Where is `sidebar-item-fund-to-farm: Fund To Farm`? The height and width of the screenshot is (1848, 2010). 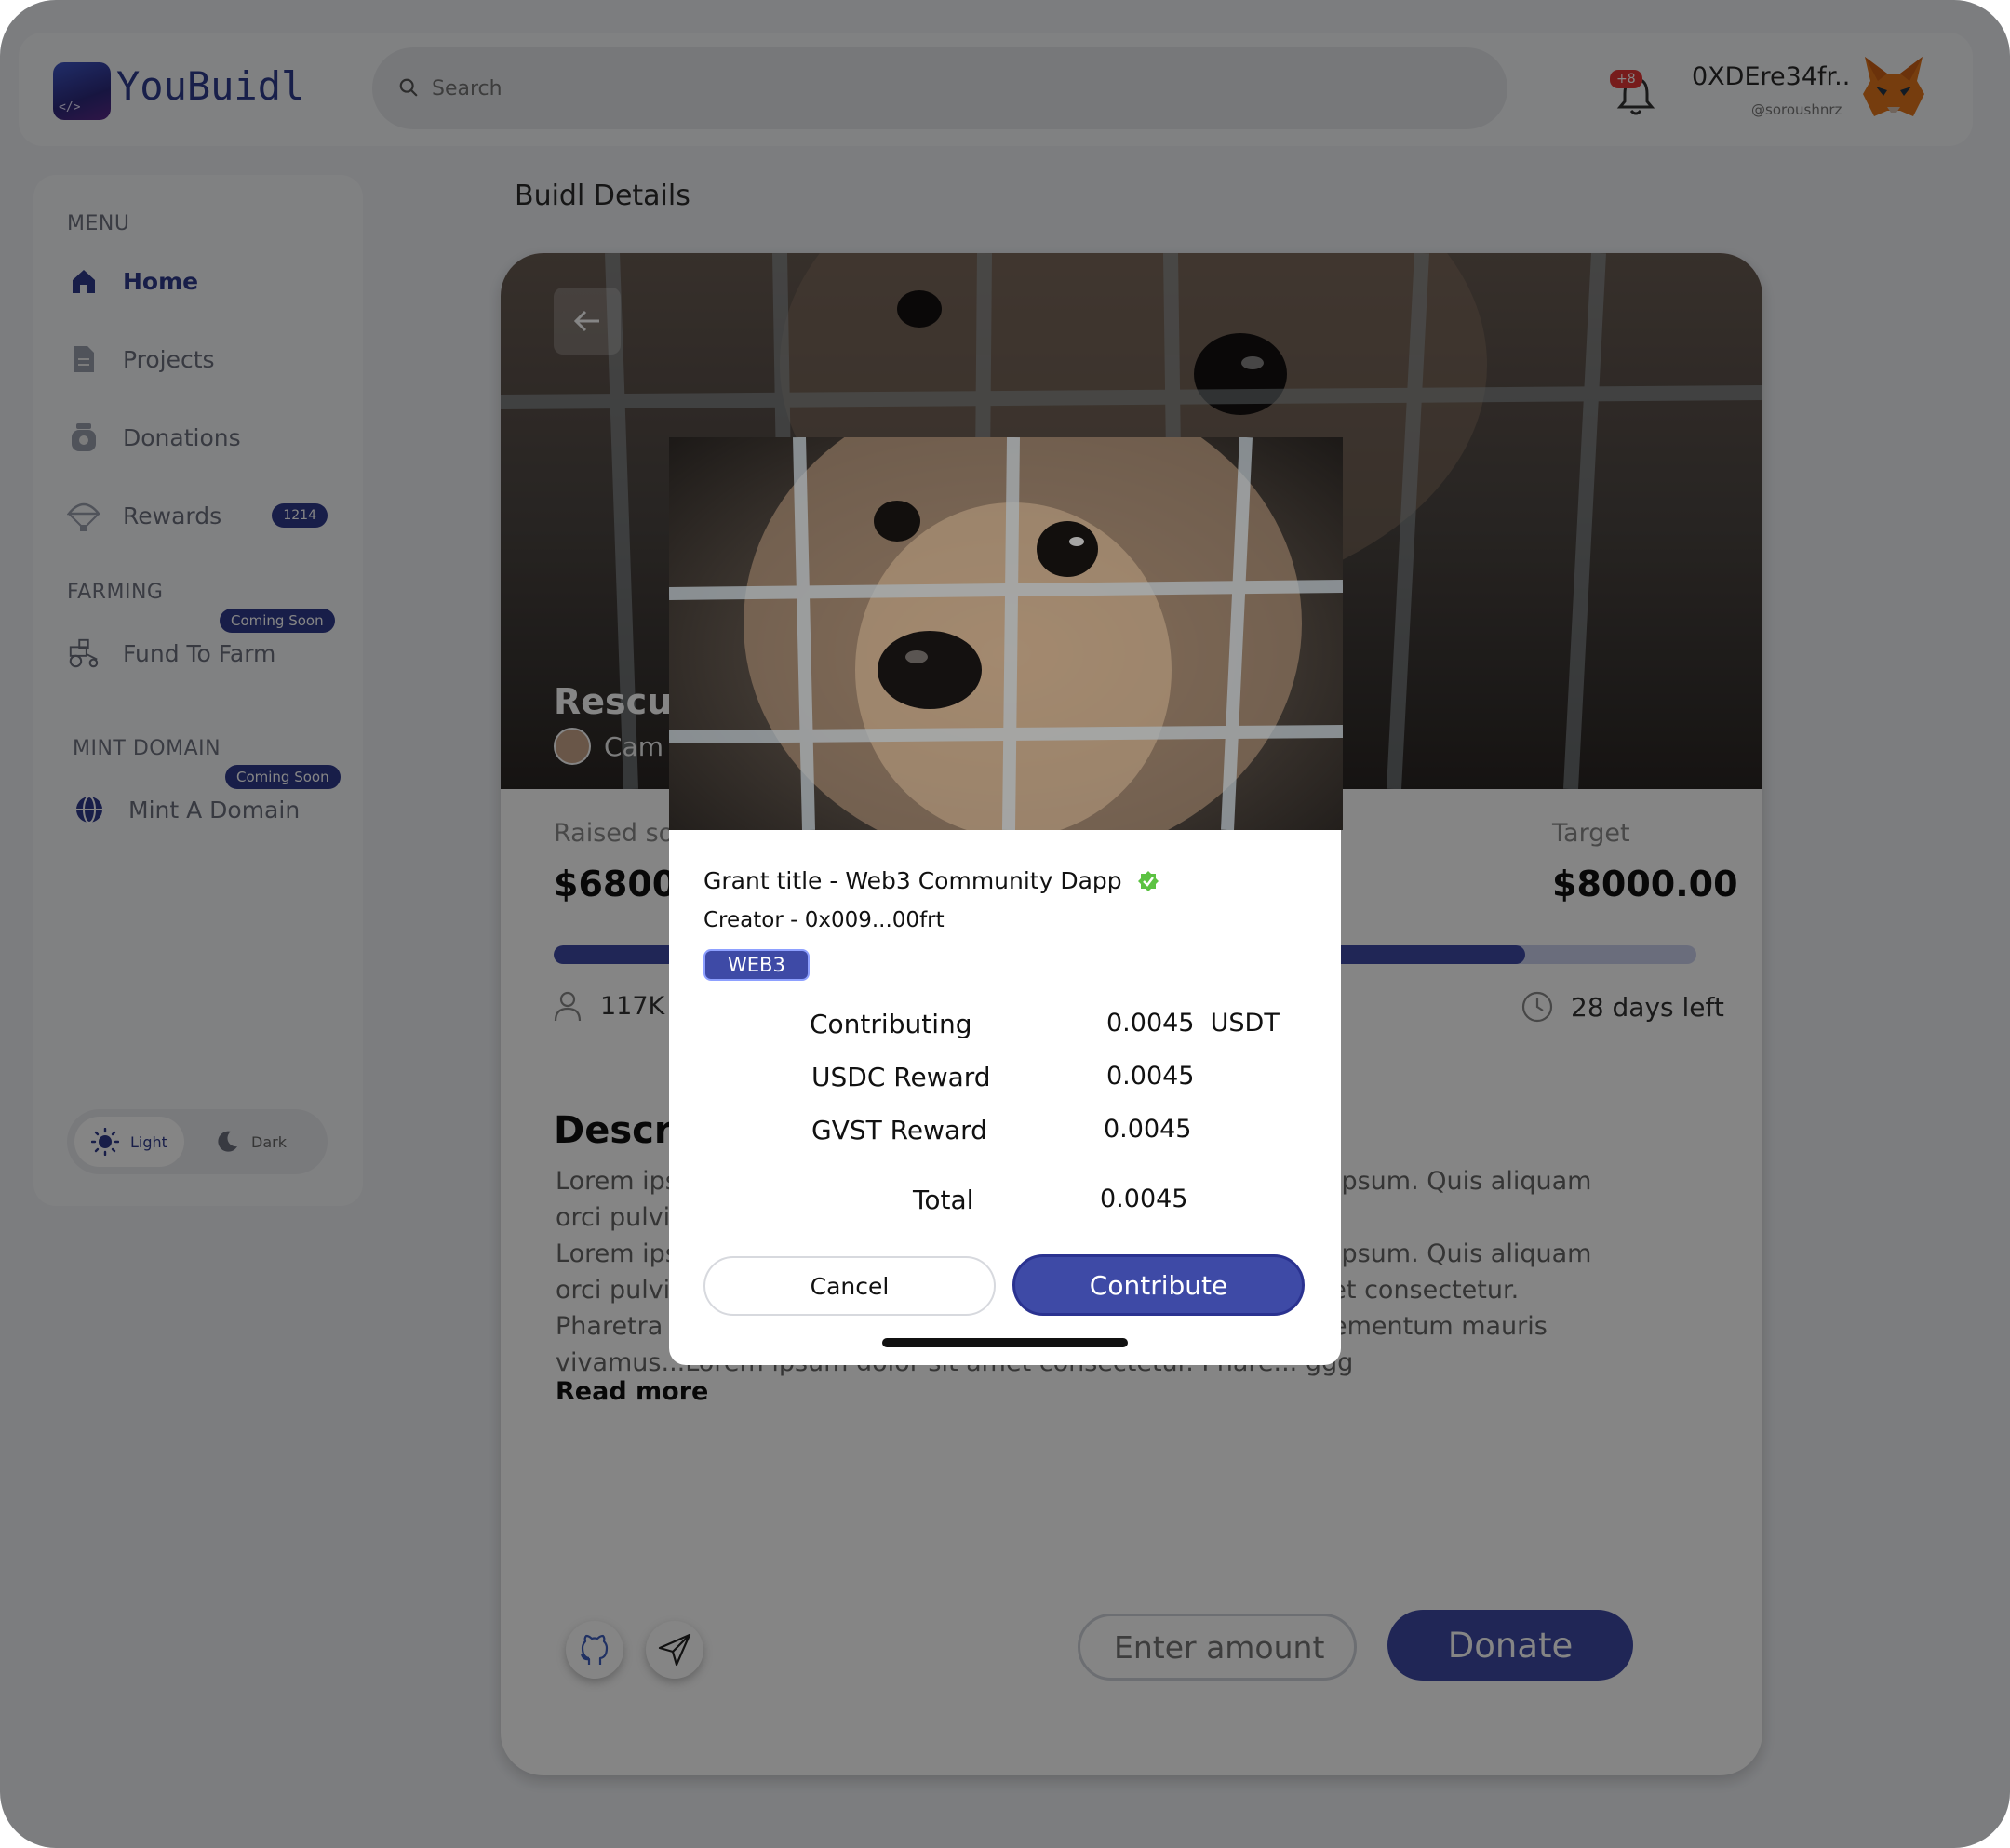
sidebar-item-fund-to-farm: Fund To Farm is located at coordinates (206, 653).